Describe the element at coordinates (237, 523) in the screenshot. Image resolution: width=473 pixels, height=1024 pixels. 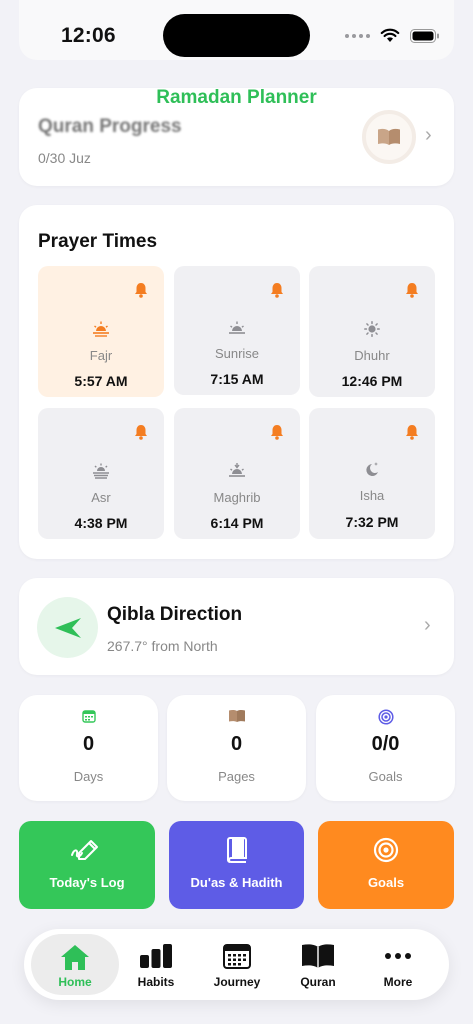
I see `prayer-time: 6:14 PM` at that location.